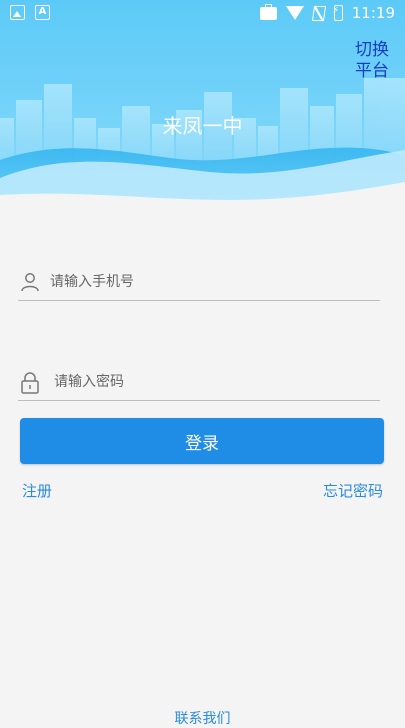  I want to click on register-link: 注册, so click(37, 490).